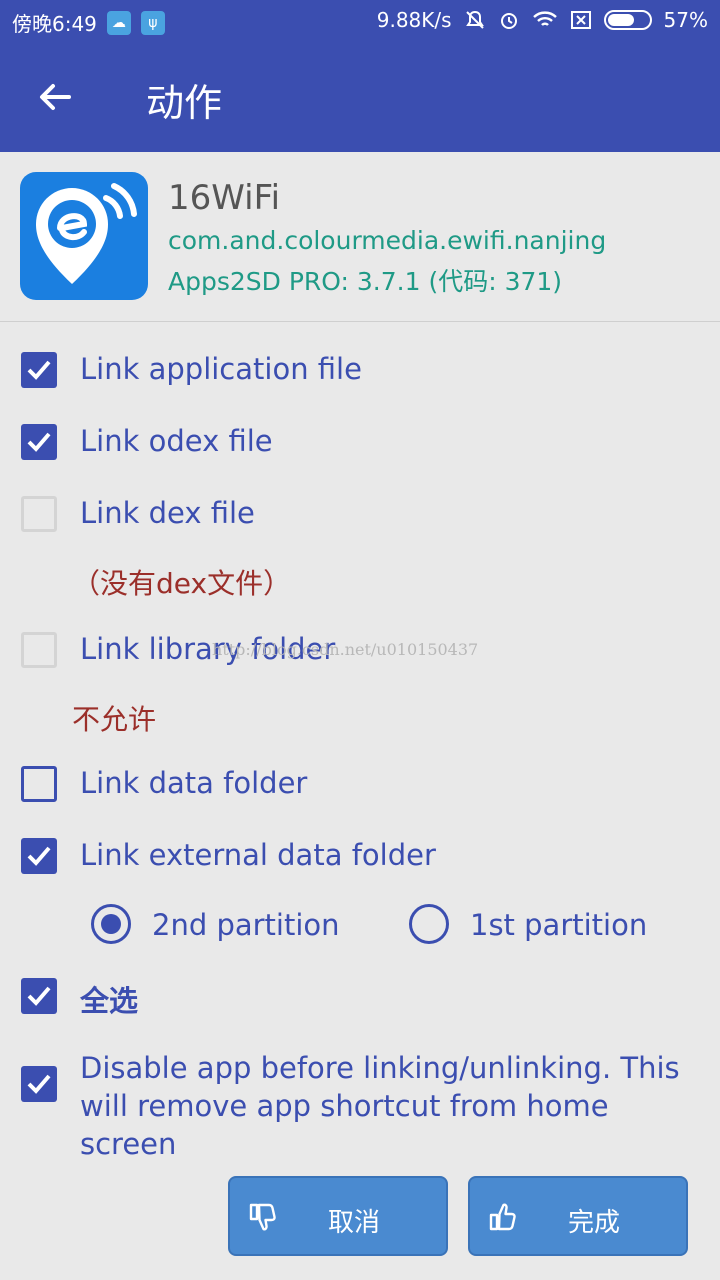 This screenshot has width=720, height=1280. Describe the element at coordinates (502, 1219) in the screenshot. I see `thumbs-up-icon` at that location.